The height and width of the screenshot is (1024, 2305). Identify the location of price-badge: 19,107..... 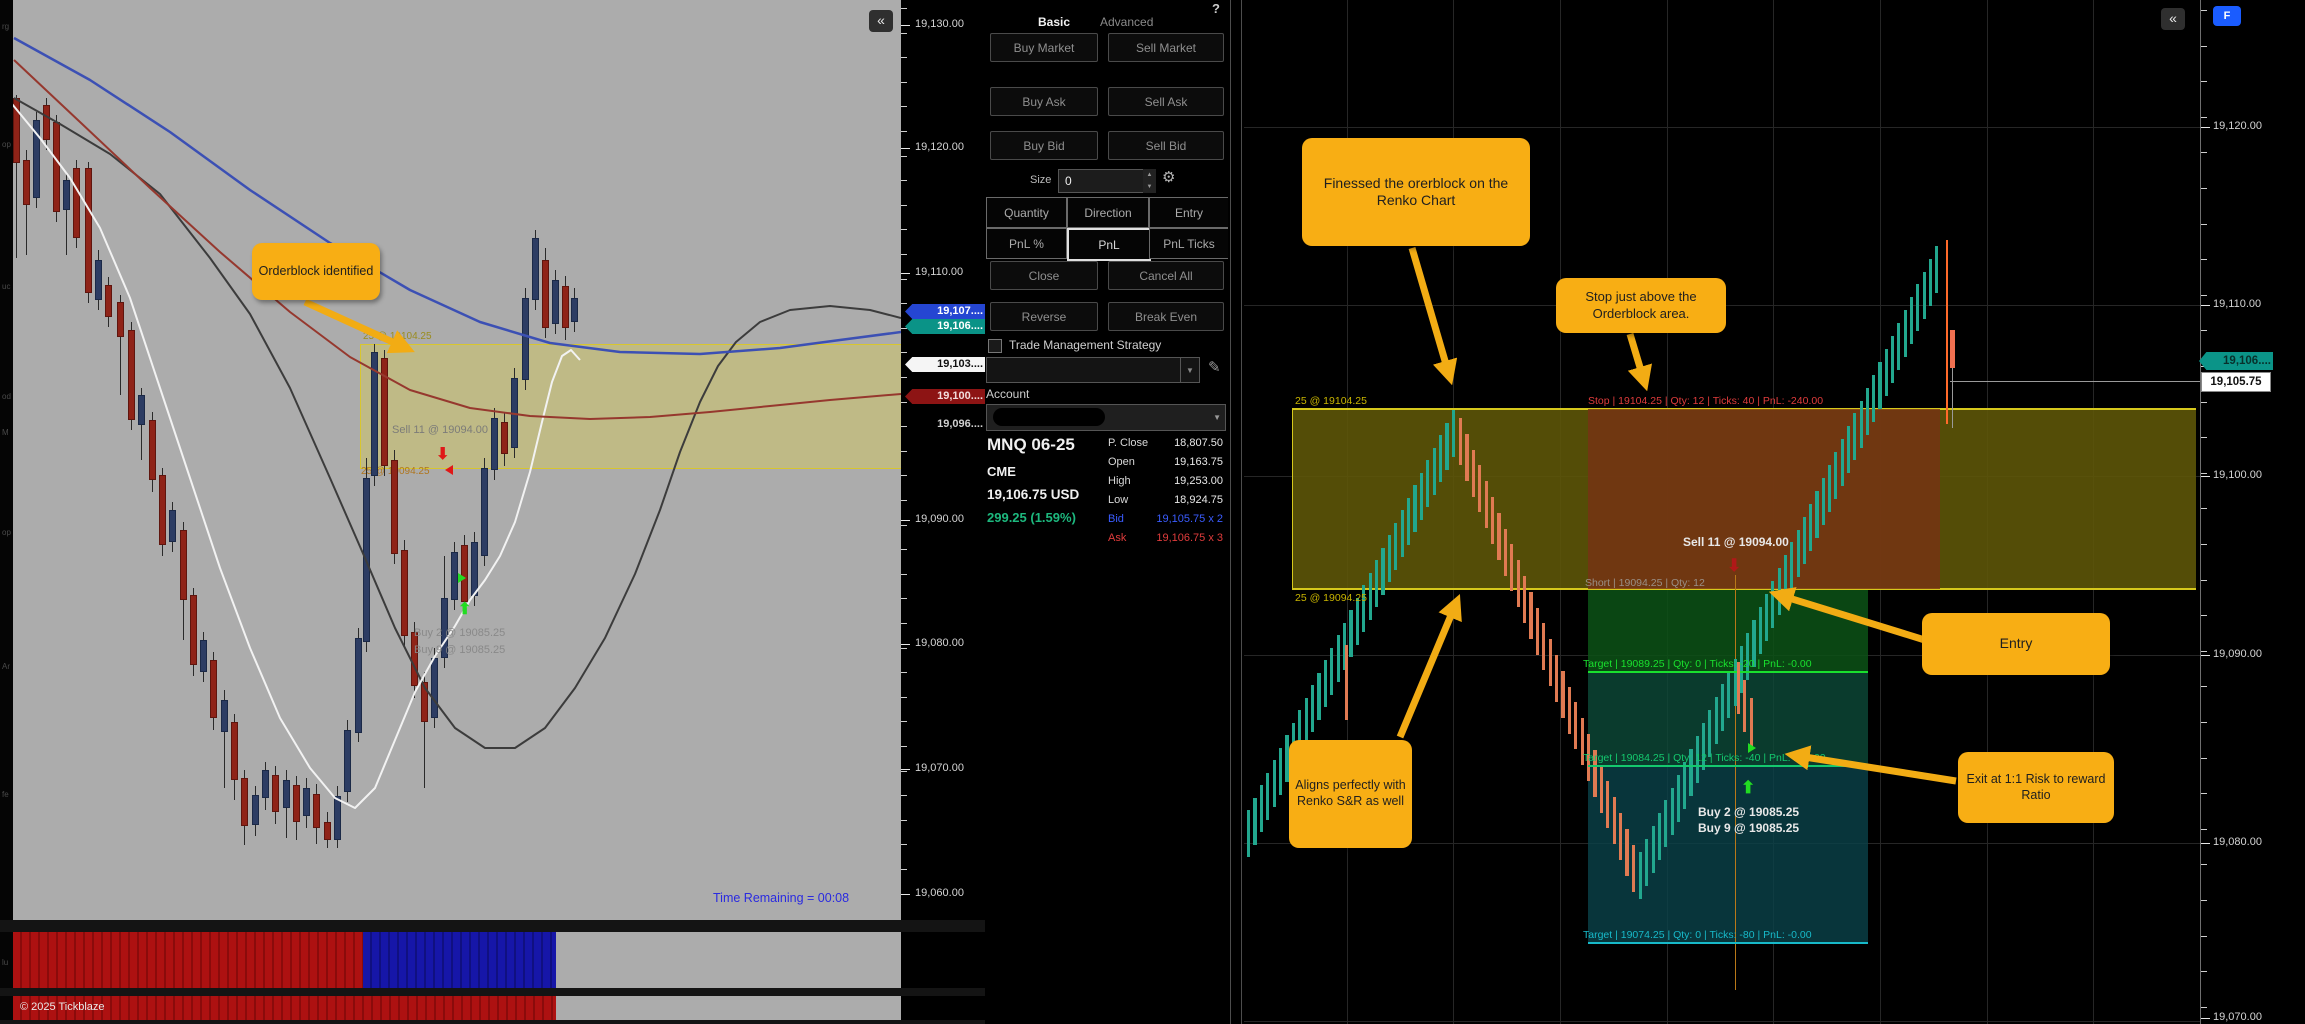
(945, 311).